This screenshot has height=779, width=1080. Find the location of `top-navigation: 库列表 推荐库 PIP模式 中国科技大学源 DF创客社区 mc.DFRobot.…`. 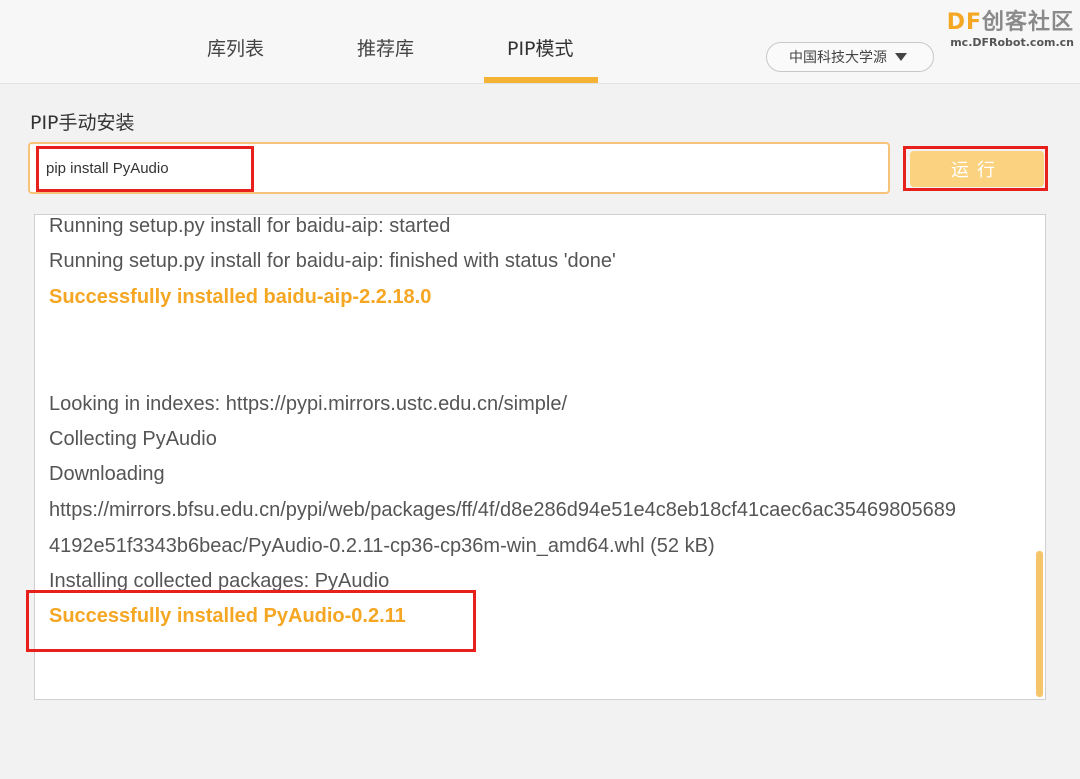

top-navigation: 库列表 推荐库 PIP模式 中国科技大学源 DF创客社区 mc.DFRobot.… is located at coordinates (540, 42).